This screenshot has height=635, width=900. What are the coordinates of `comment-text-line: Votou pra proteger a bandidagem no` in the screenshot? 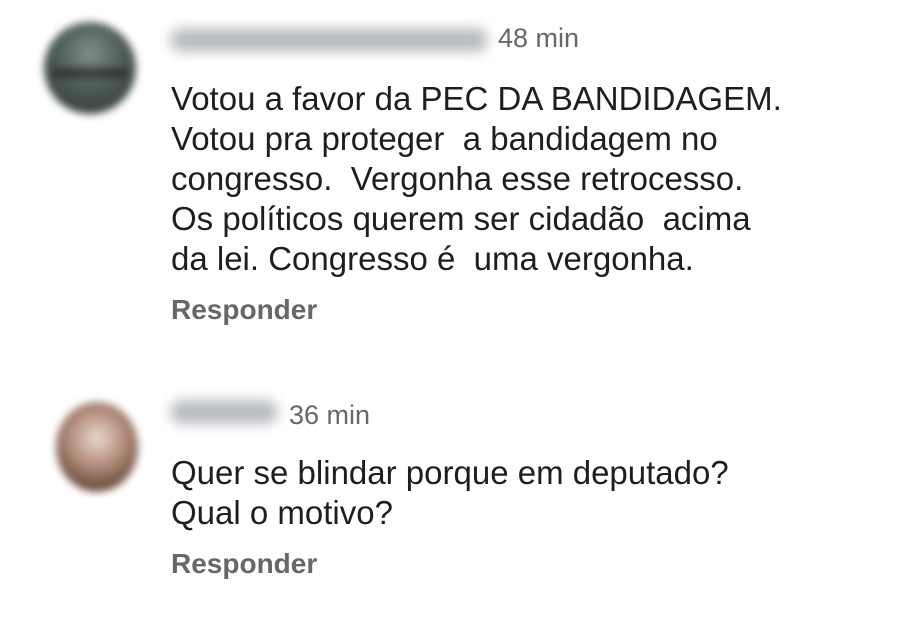 It's located at (444, 138).